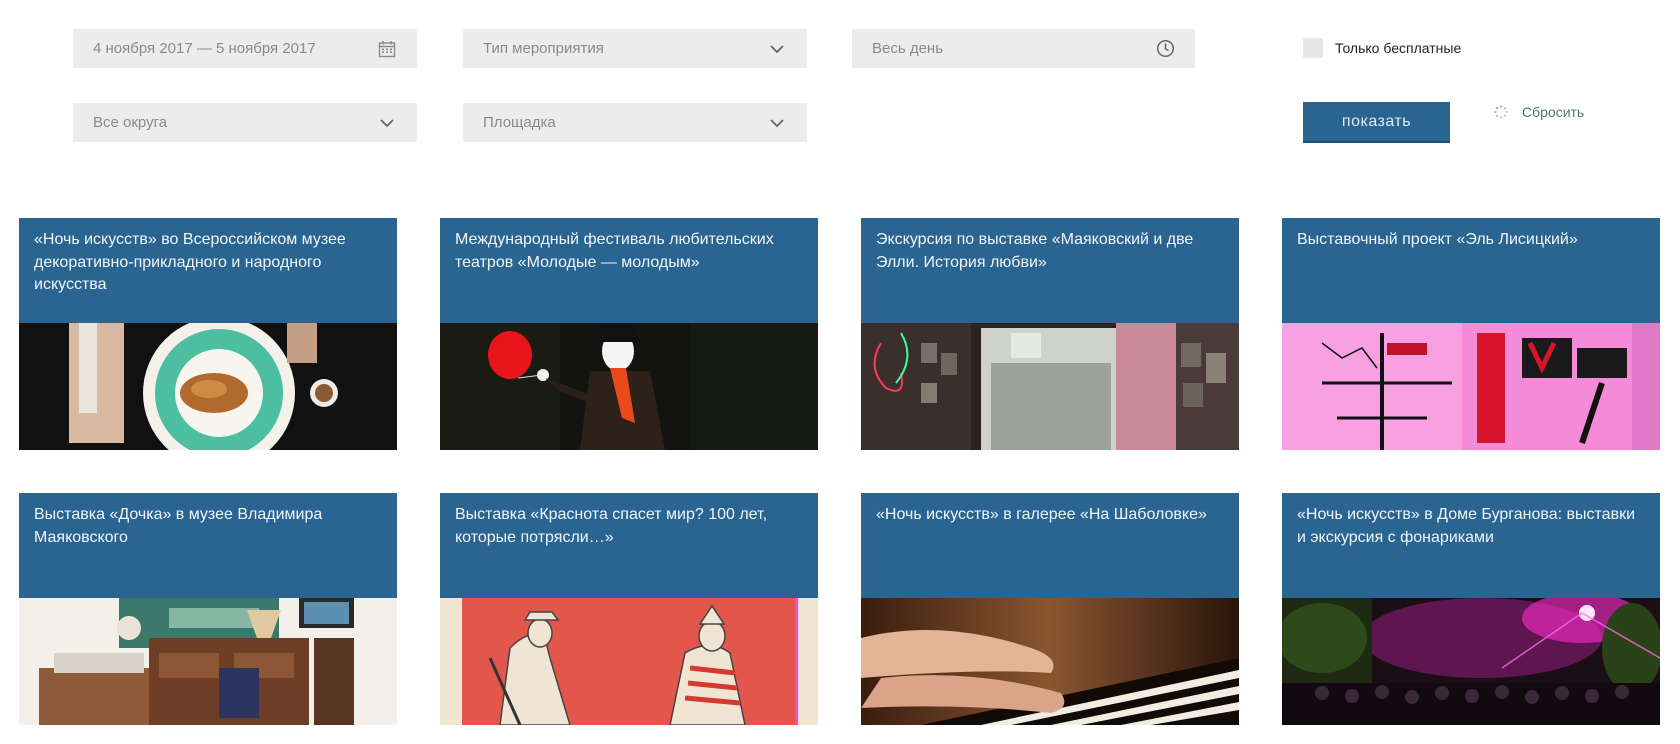 Image resolution: width=1680 pixels, height=744 pixels. Describe the element at coordinates (1050, 545) in the screenshot. I see `event-card-title: «Ночь искусств» в галерее «На Шаболовке»` at that location.